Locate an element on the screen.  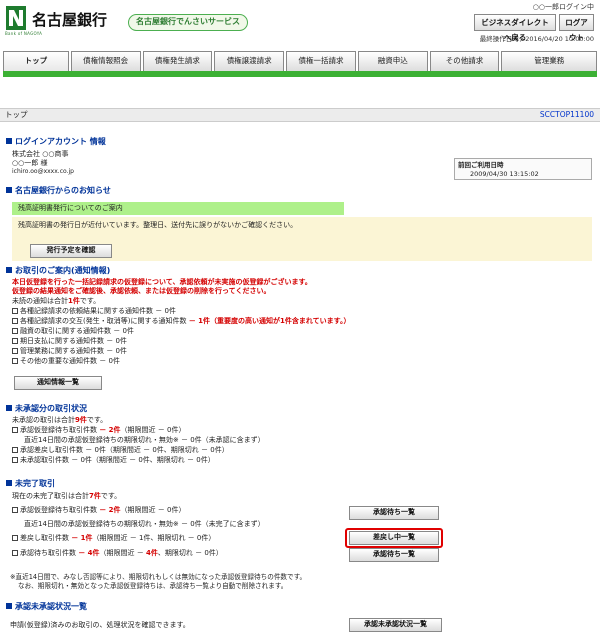
incomplete-heading: 未完了取引 is located at coordinates (30, 484).